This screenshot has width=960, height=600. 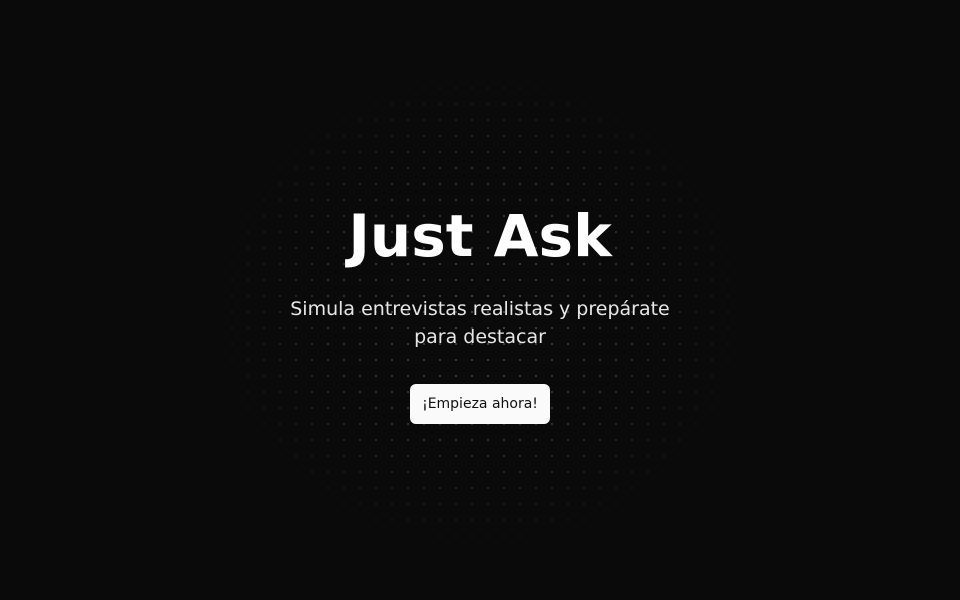 I want to click on hero-title: Just Ask, so click(x=480, y=236).